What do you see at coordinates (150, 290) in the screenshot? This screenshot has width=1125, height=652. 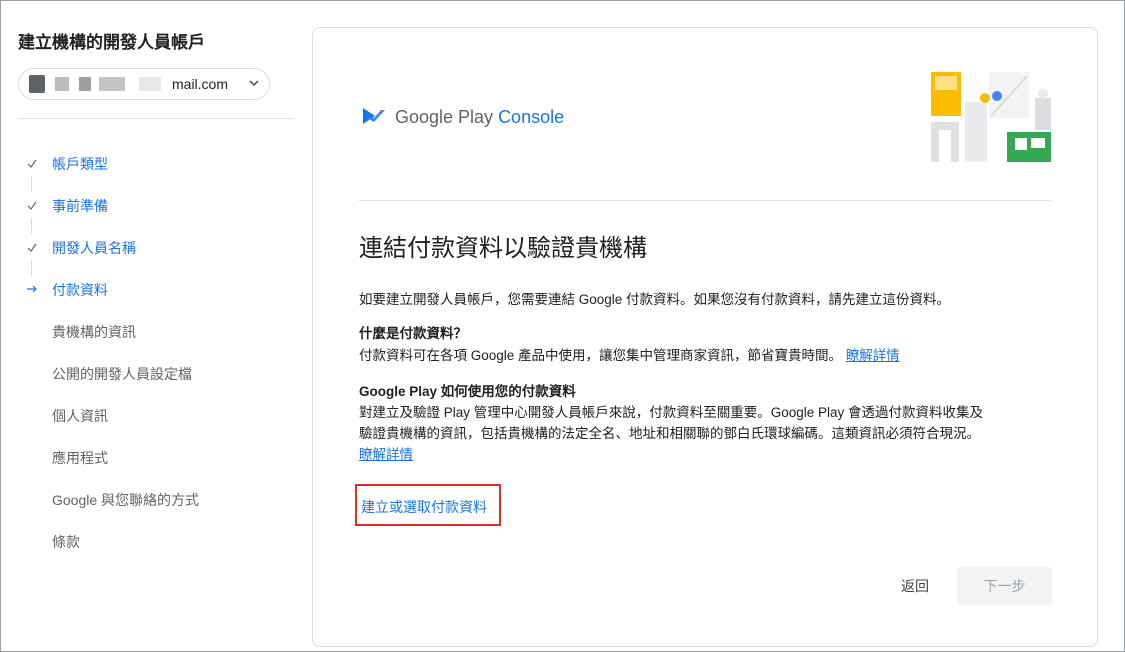 I see `step-payment-profile: 付款資料` at bounding box center [150, 290].